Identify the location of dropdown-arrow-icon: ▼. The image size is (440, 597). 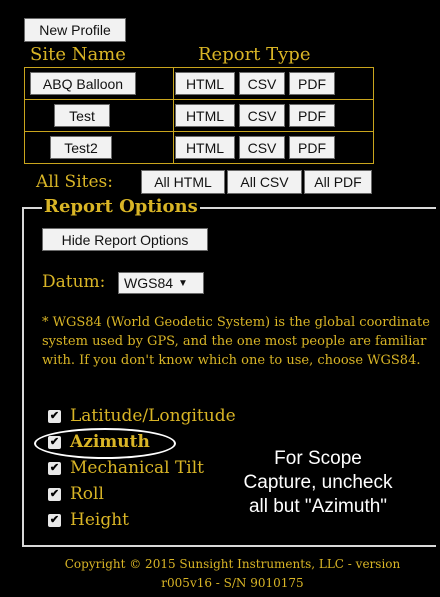
(183, 283).